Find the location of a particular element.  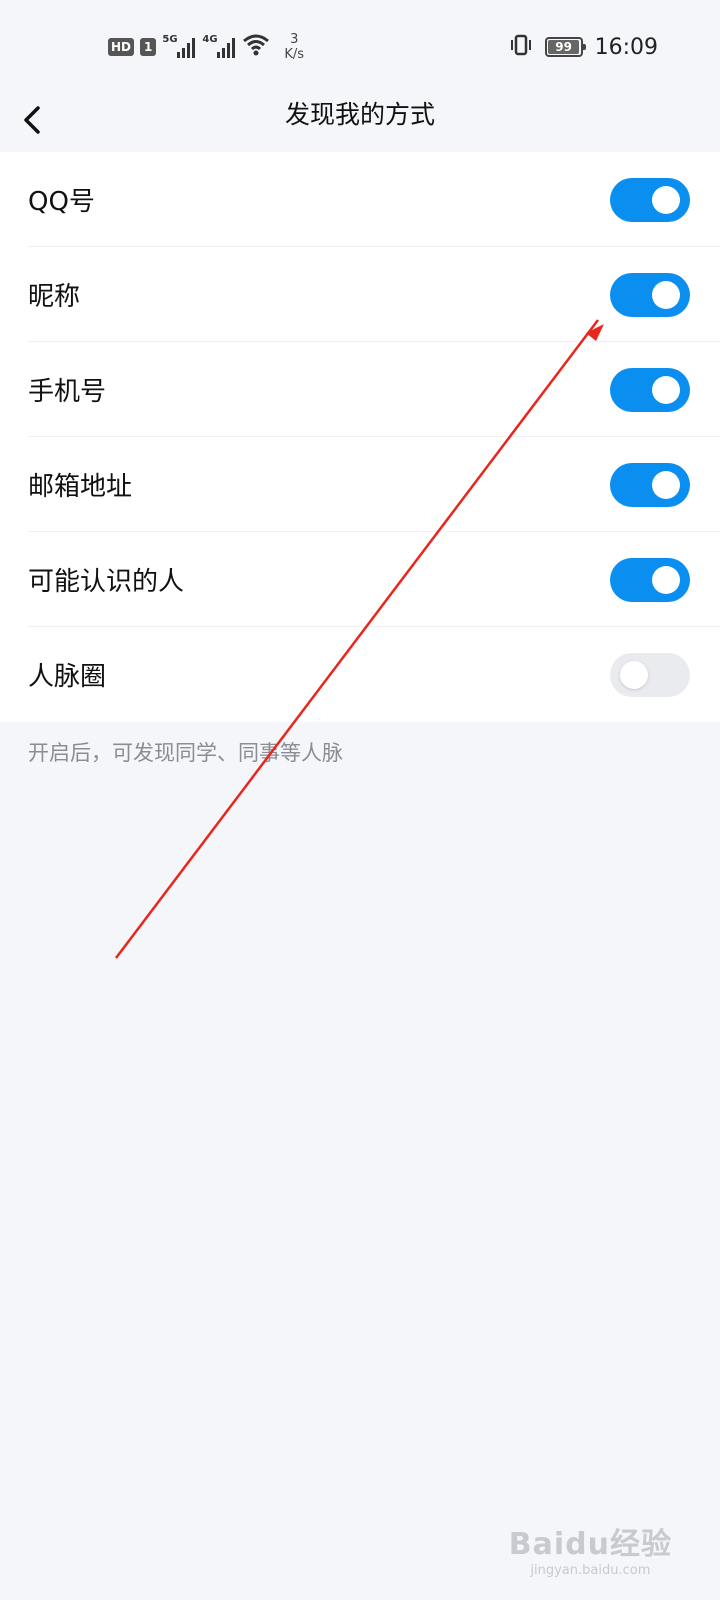

nav-bar: 发现我的方式 is located at coordinates (360, 121).